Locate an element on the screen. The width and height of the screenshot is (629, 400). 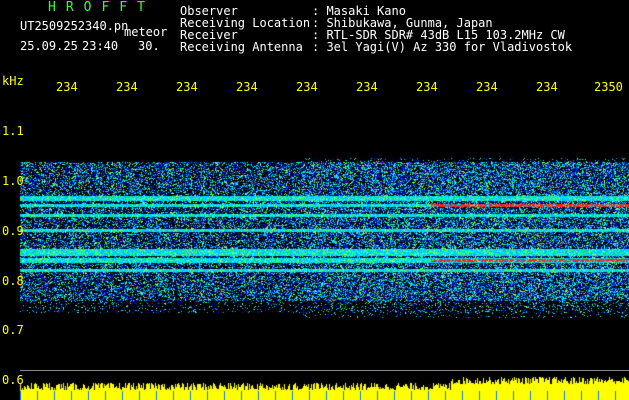
info-value-antenna: : 3el Yagi(V) Az 330 for Vladivostok is located at coordinates (442, 47).